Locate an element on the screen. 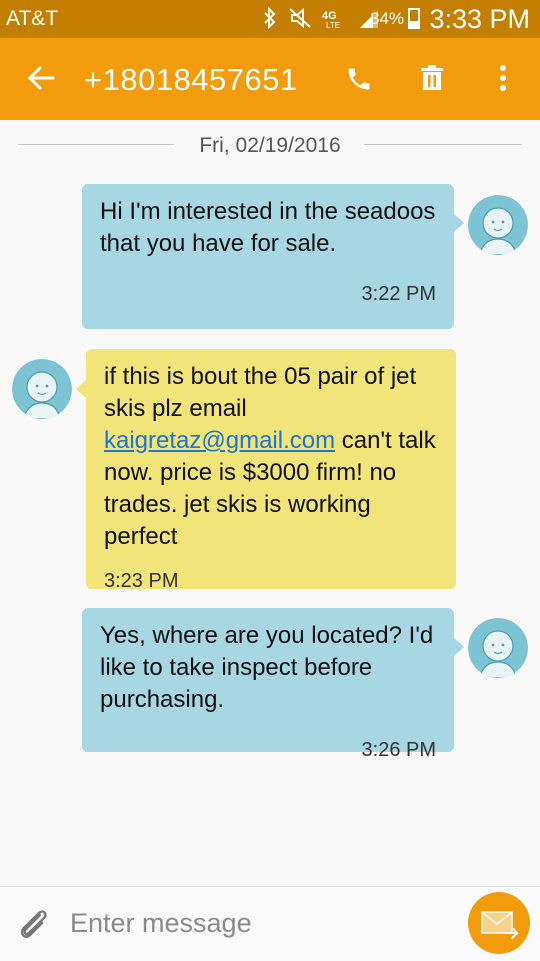 This screenshot has height=961, width=540. message-time: 3:22 PM is located at coordinates (398, 294).